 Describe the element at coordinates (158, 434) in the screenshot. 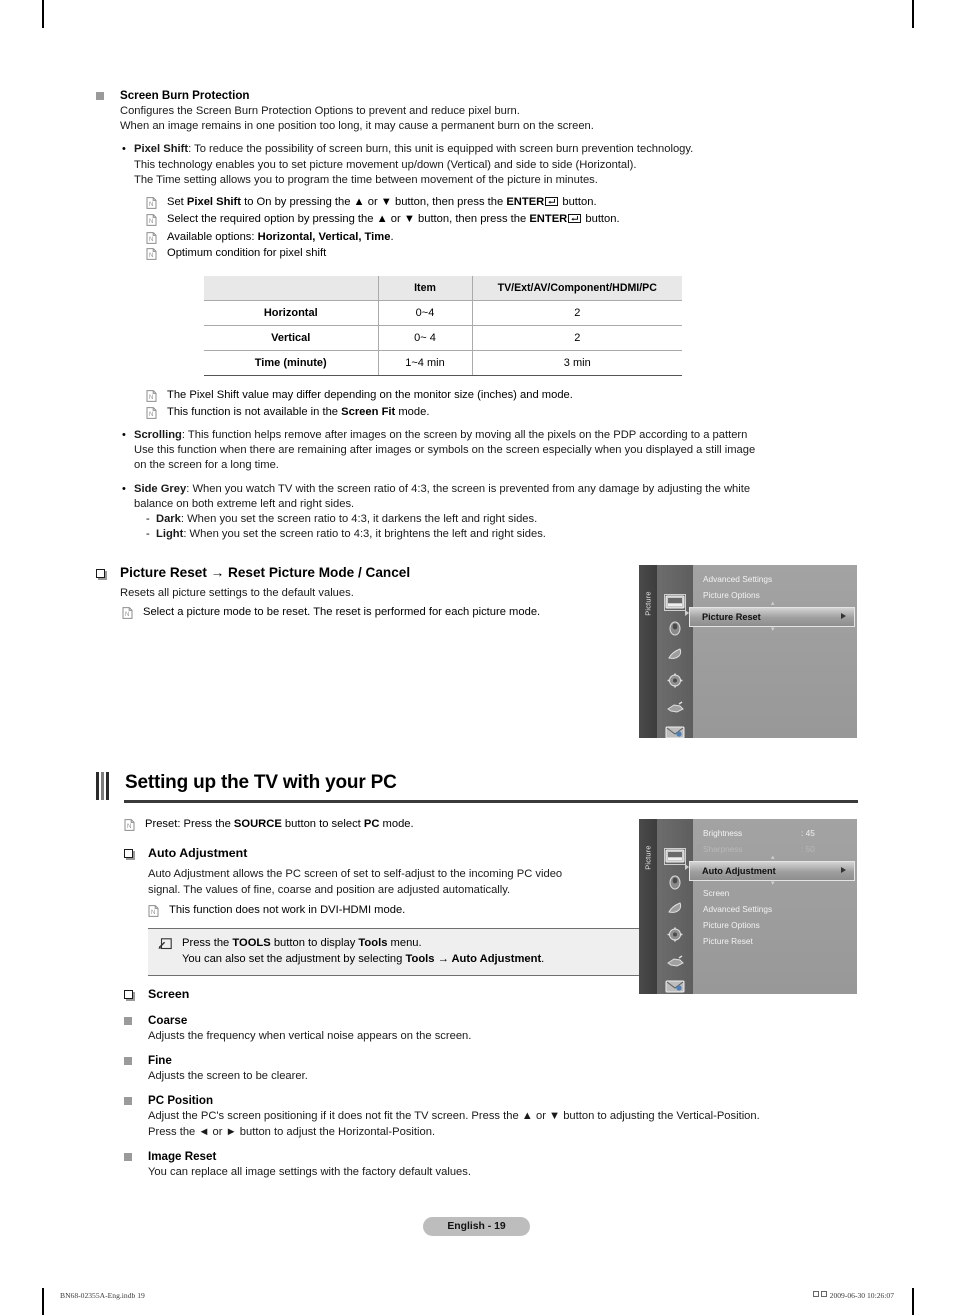

I see `scrolling-term: Scrolling` at that location.